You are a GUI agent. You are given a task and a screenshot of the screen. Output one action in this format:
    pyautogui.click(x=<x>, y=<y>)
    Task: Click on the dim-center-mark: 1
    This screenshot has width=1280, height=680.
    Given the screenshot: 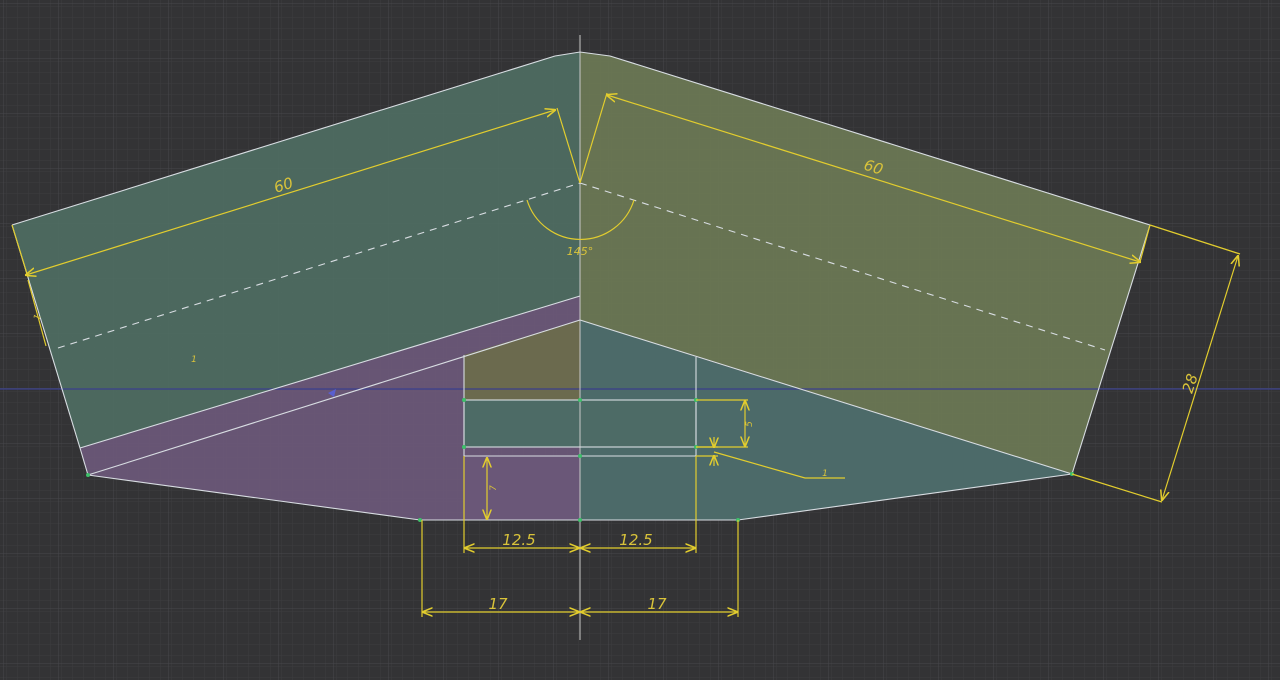 What is the action you would take?
    pyautogui.click(x=194, y=360)
    